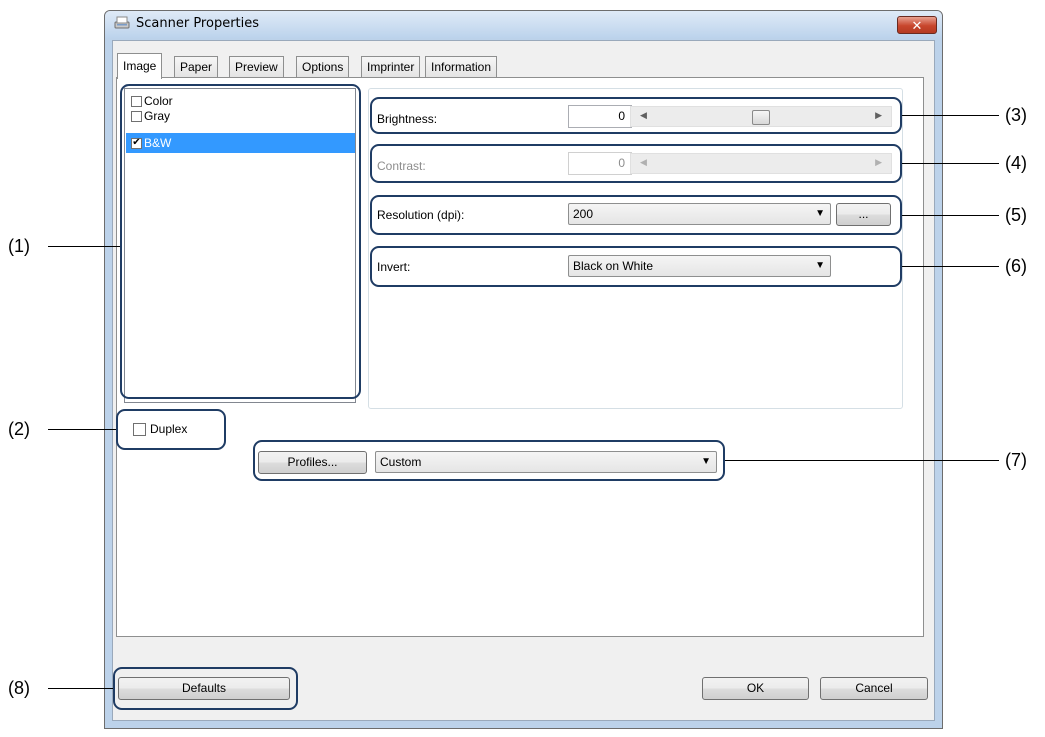  Describe the element at coordinates (323, 67) in the screenshot. I see `tab-options: Options` at that location.